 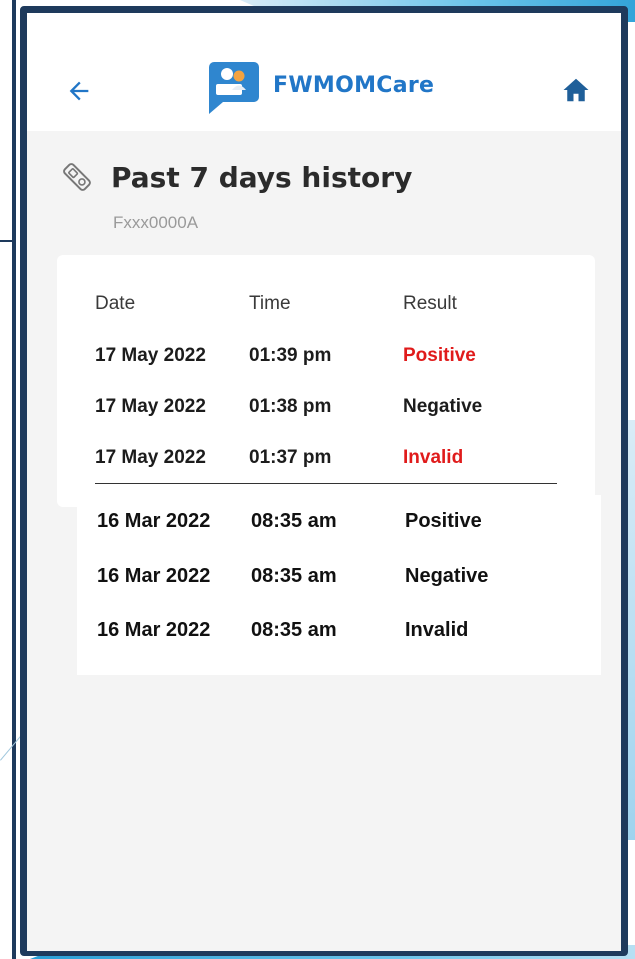 I want to click on left-tick-decoration, so click(x=6, y=241).